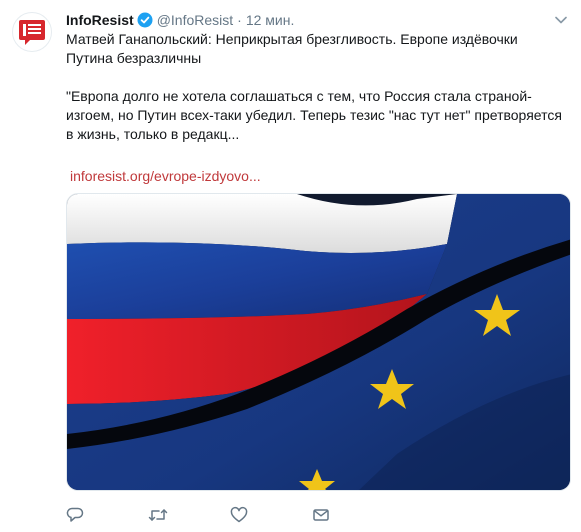 This screenshot has width=581, height=532. Describe the element at coordinates (100, 20) in the screenshot. I see `author-name: InfoResist` at that location.